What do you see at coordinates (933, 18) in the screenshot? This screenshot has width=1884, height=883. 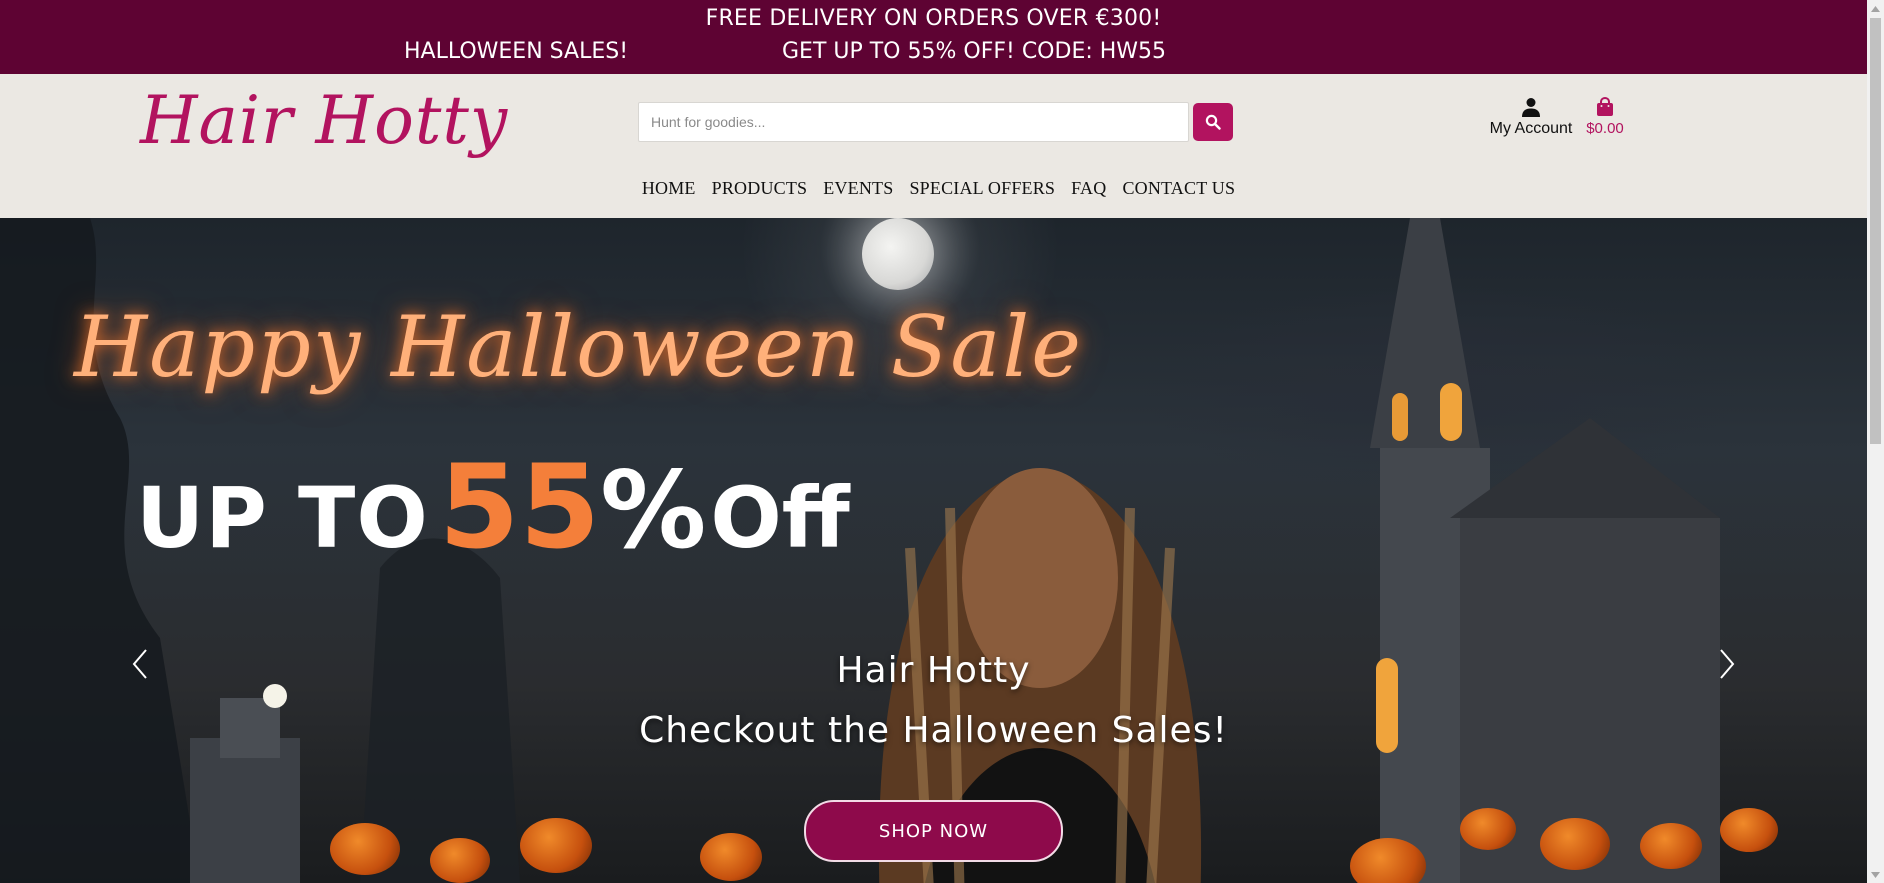 I see `free-delivery-text: FREE DELIVERY ON ORDERS OVER €300!` at bounding box center [933, 18].